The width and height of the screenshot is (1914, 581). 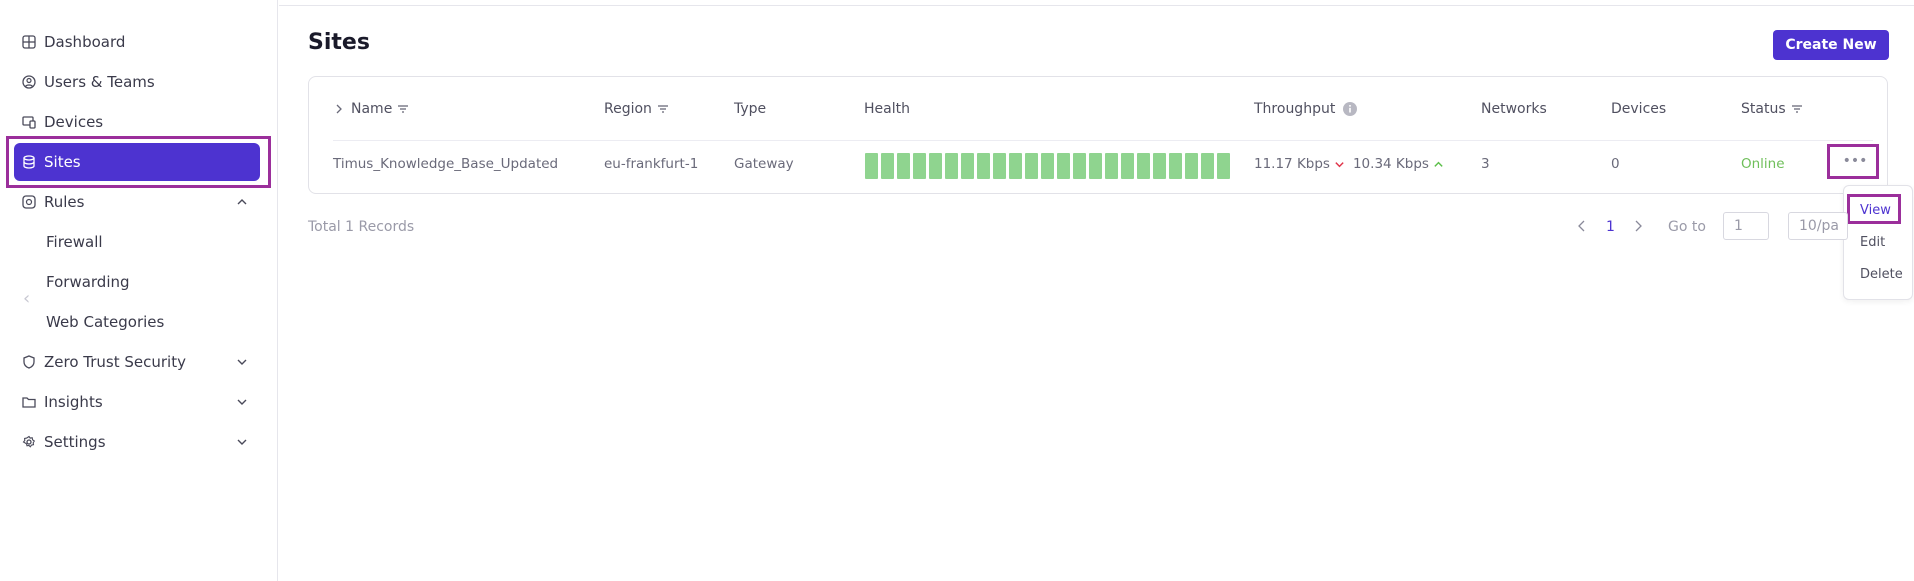 What do you see at coordinates (1853, 161) in the screenshot?
I see `actions-highlight-frame` at bounding box center [1853, 161].